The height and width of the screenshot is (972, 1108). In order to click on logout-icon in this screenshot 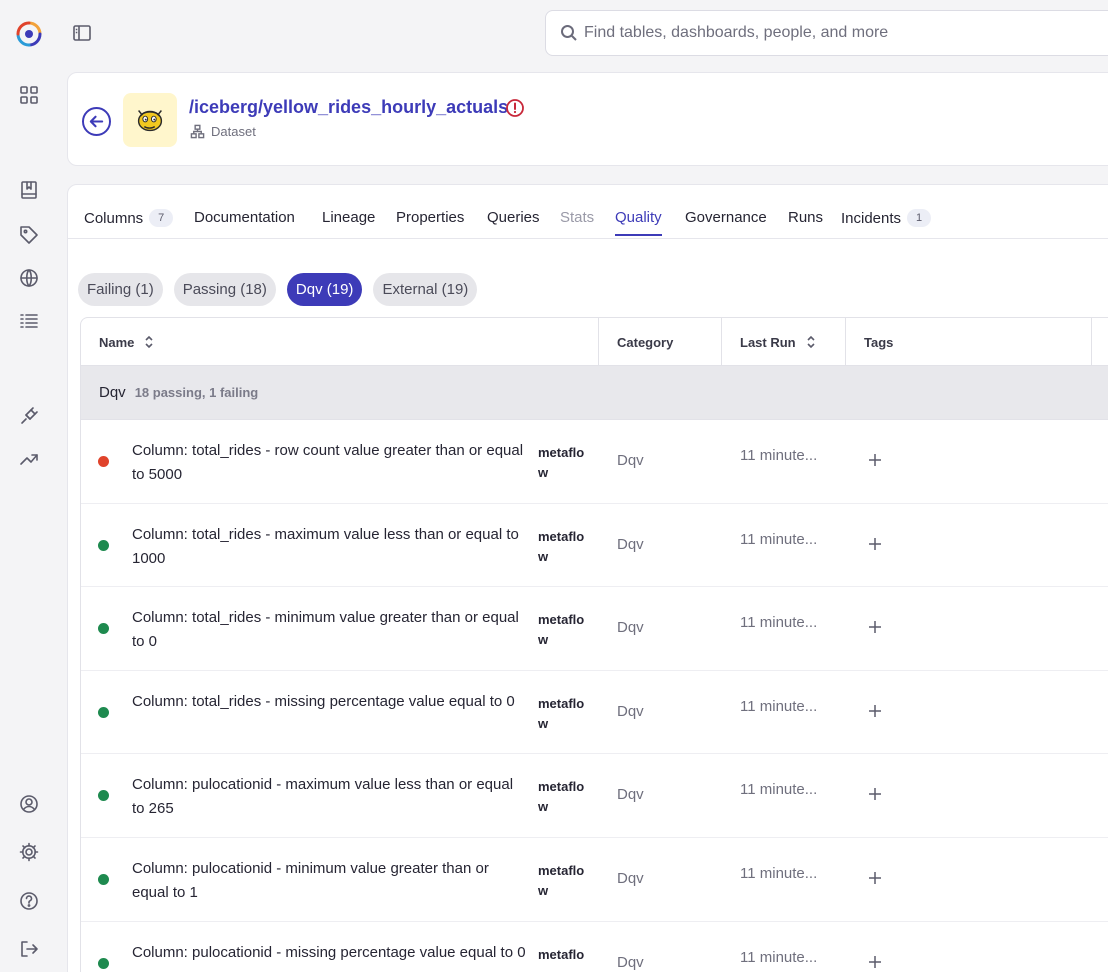, I will do `click(29, 949)`.